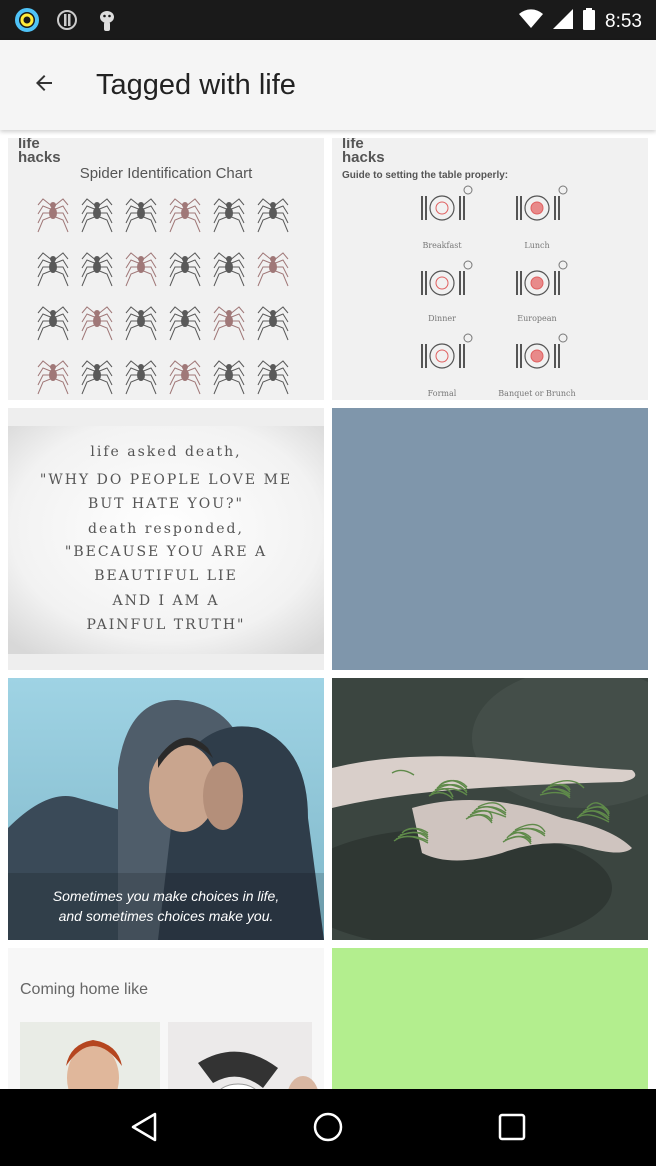 The height and width of the screenshot is (1166, 656). I want to click on spider-chart-title: Spider Identification Chart, so click(166, 173).